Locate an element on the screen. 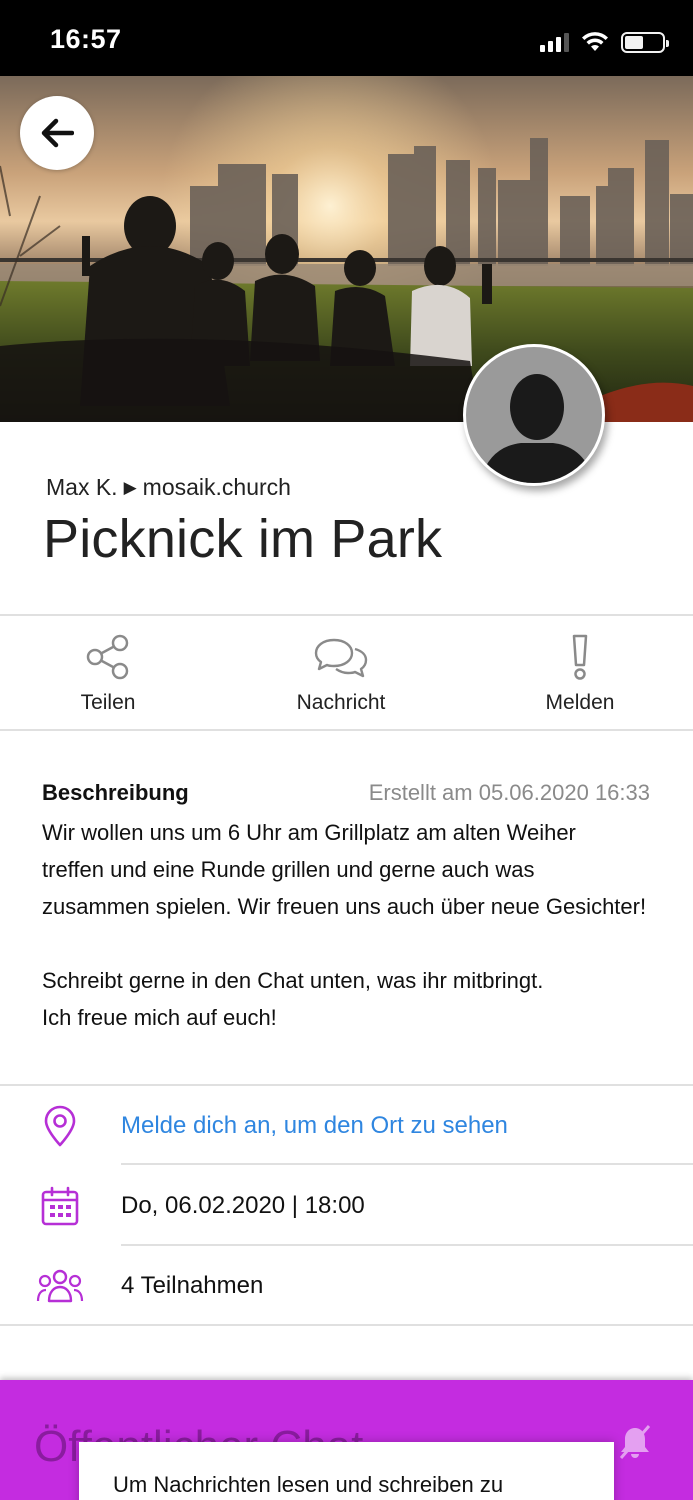 The height and width of the screenshot is (1500, 693). share-icon is located at coordinates (107, 657).